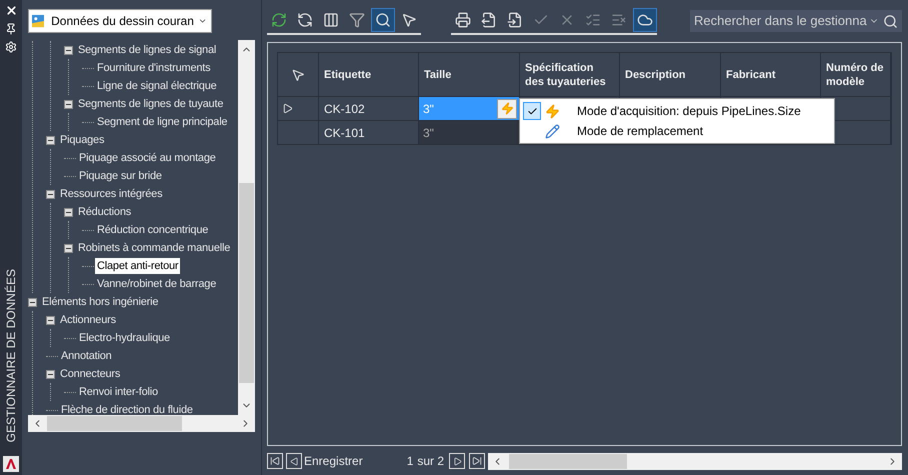 This screenshot has height=475, width=908. Describe the element at coordinates (569, 74) in the screenshot. I see `column-header: Spécification des tuyauteries` at that location.